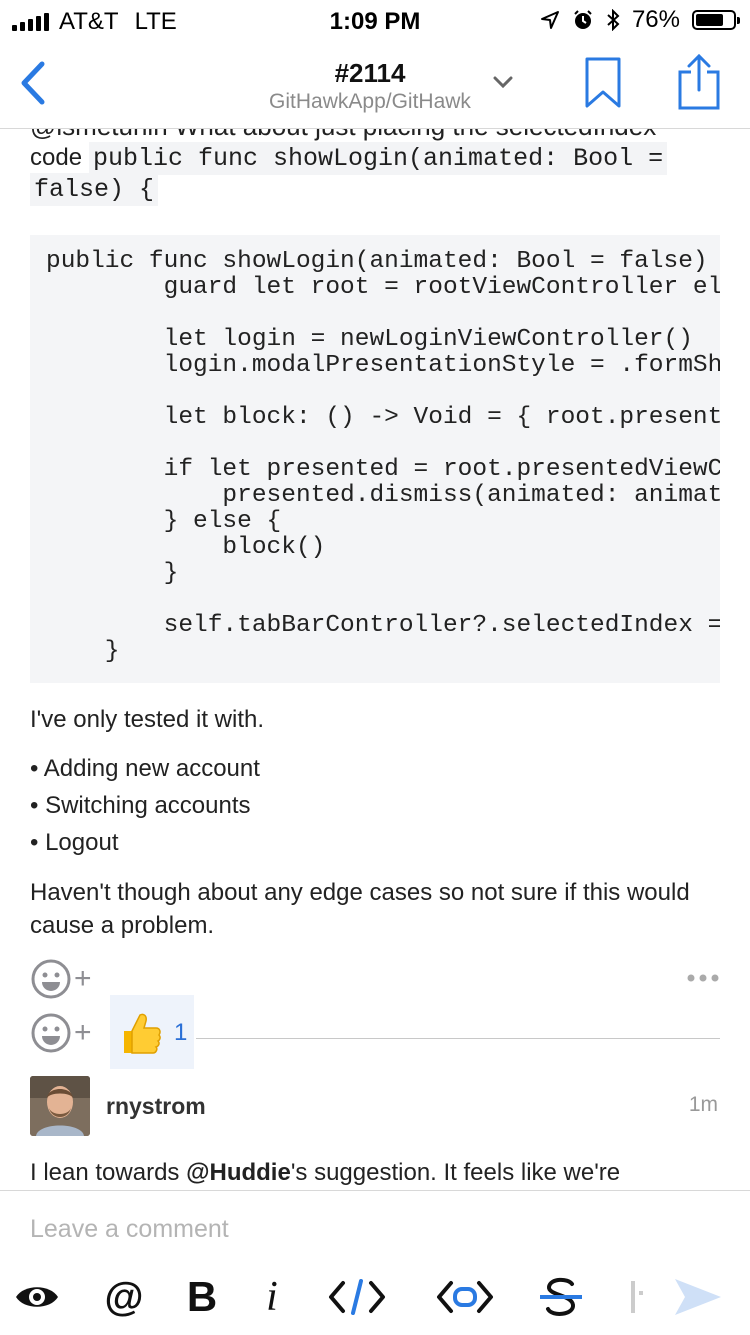 This screenshot has width=750, height=1335. I want to click on code-icon, so click(357, 1297).